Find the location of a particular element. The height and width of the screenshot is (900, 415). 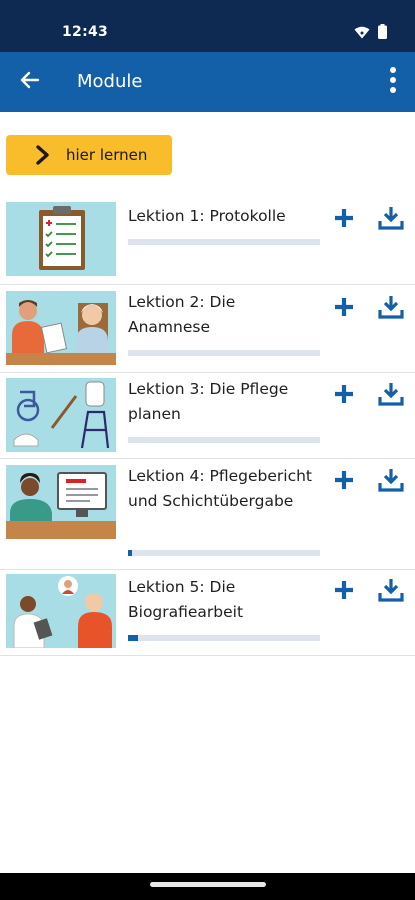

overflow-menu-button is located at coordinates (393, 82).